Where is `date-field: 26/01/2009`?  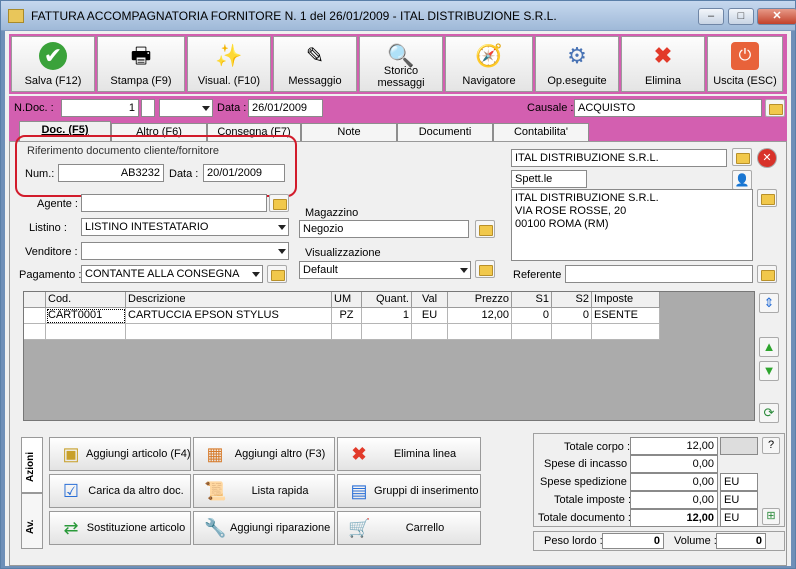
date-field: 26/01/2009 is located at coordinates (285, 108).